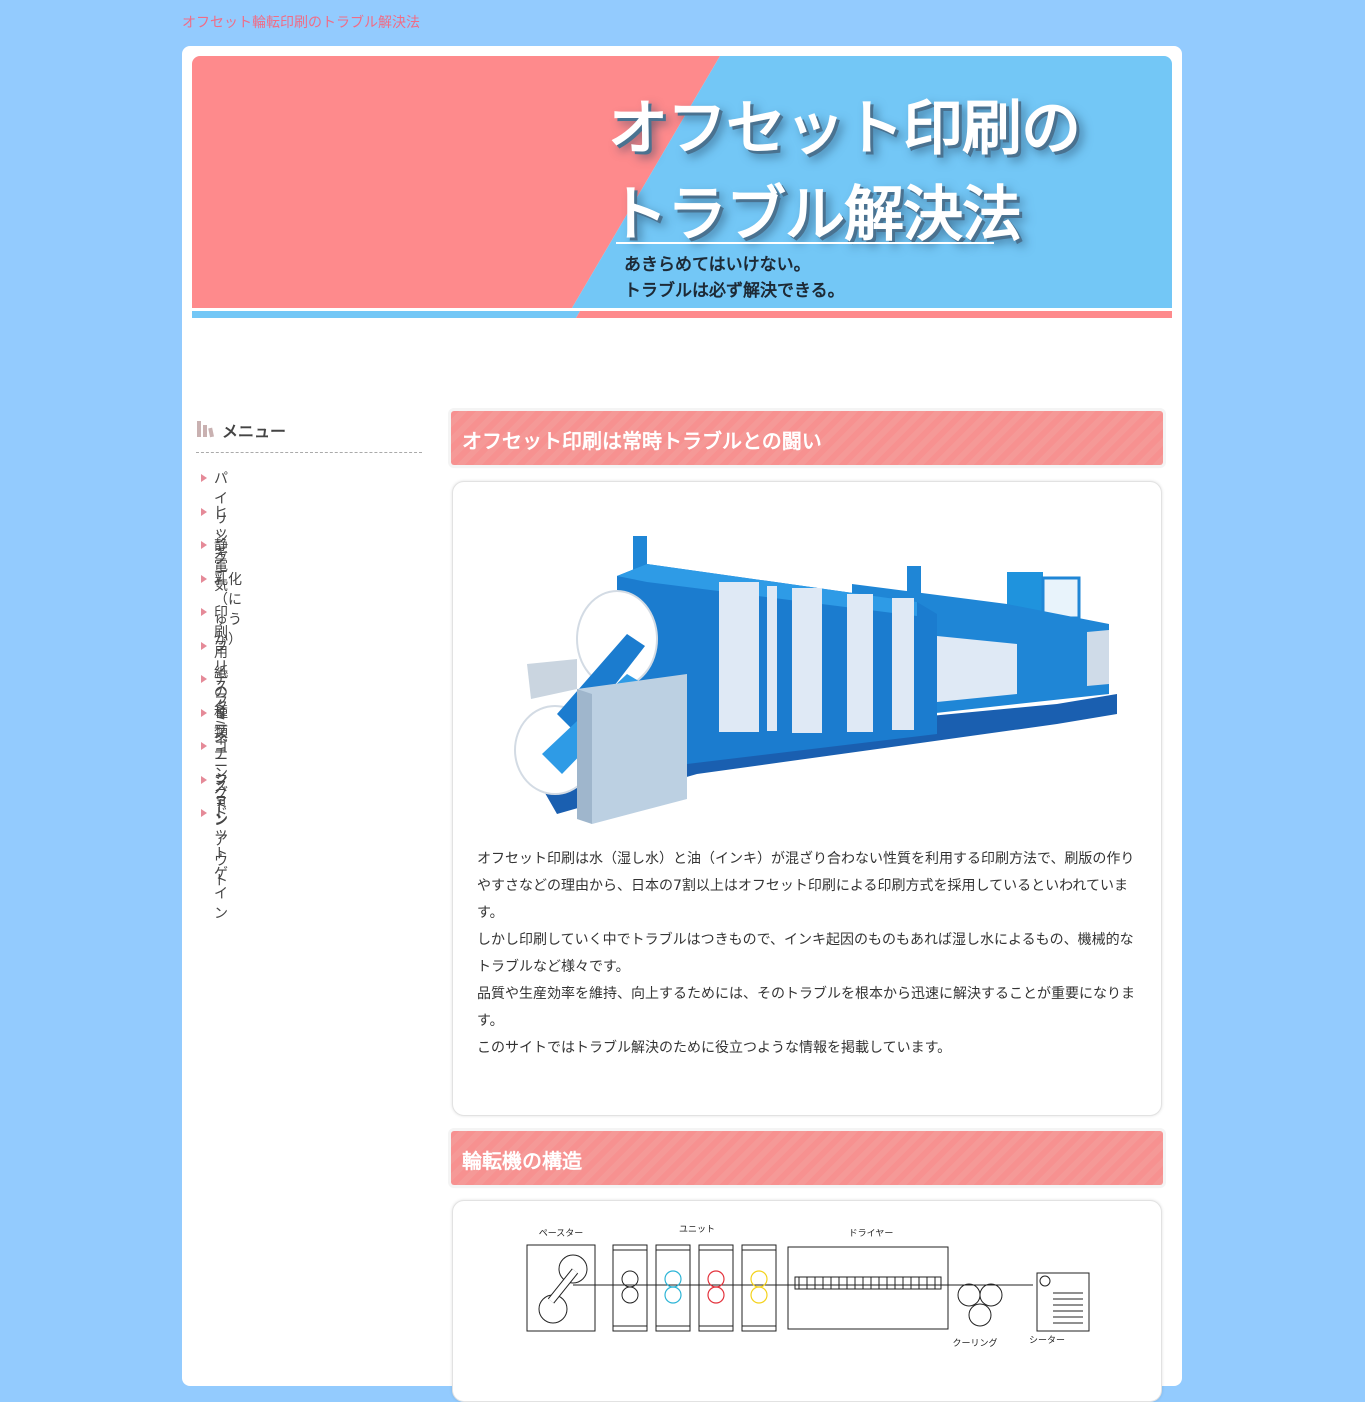  What do you see at coordinates (844, 172) in the screenshot?
I see `banner-title: オフセット印刷の トラブル解決法` at bounding box center [844, 172].